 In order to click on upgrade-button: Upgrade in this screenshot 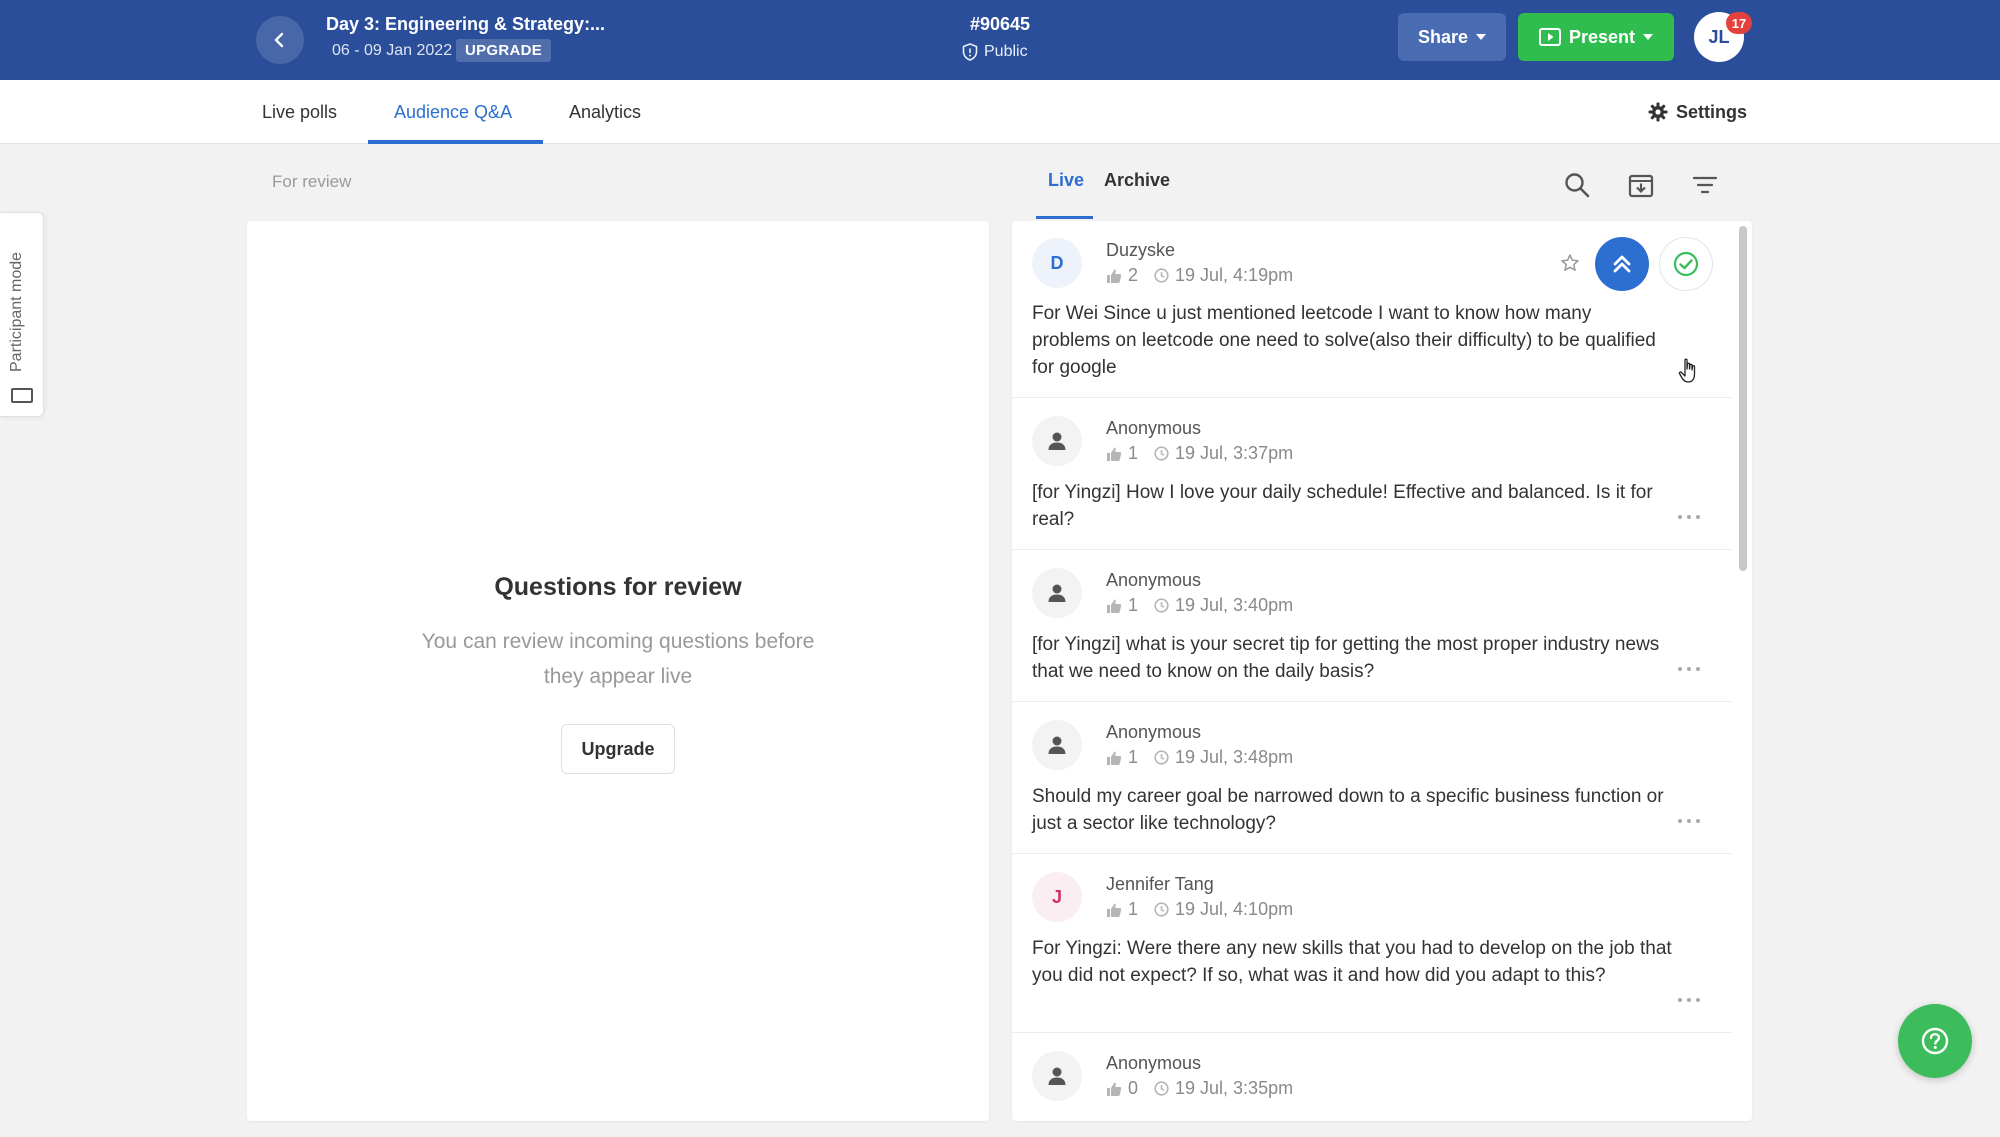, I will do `click(618, 749)`.